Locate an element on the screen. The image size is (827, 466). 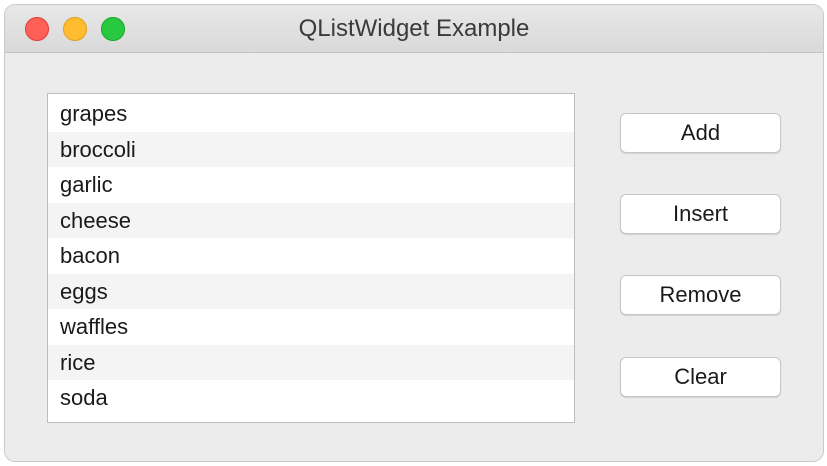
list-item: grapes is located at coordinates (311, 114).